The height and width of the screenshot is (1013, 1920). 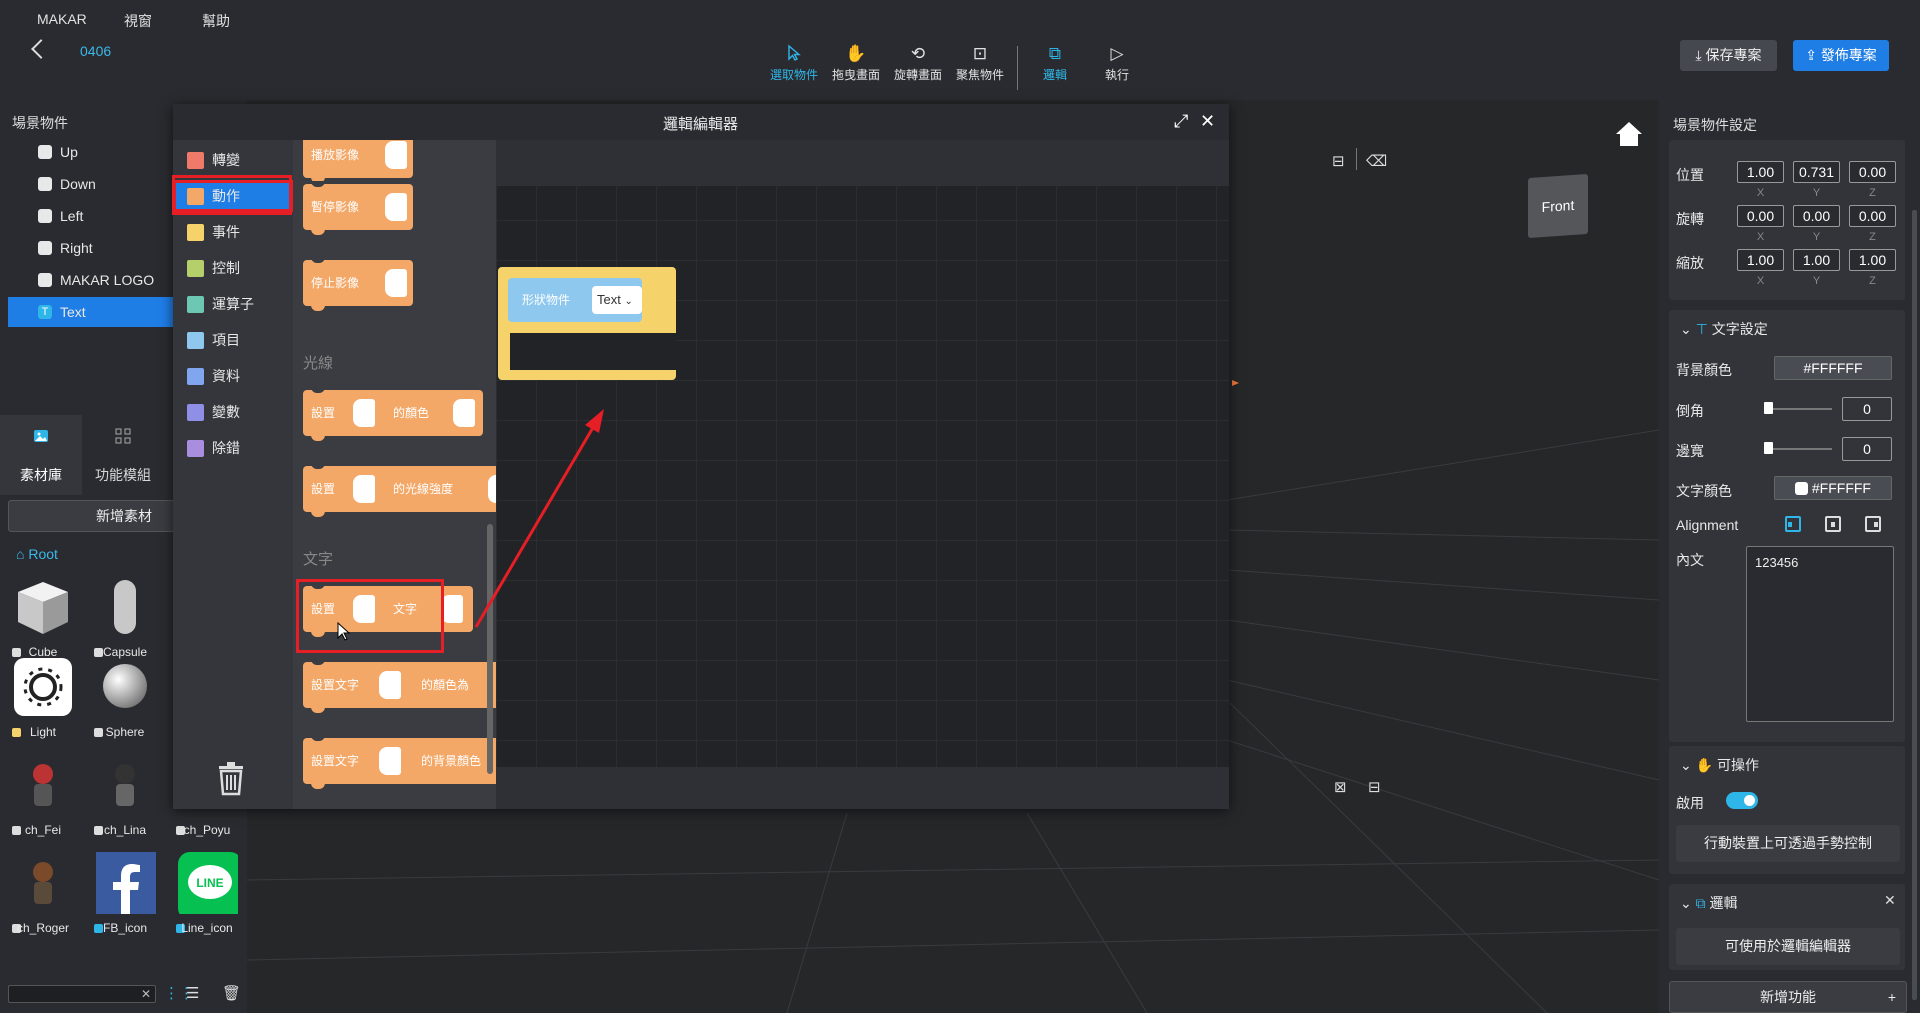 I want to click on tool-focus-object: ⊡ 聚焦物件, so click(x=980, y=63).